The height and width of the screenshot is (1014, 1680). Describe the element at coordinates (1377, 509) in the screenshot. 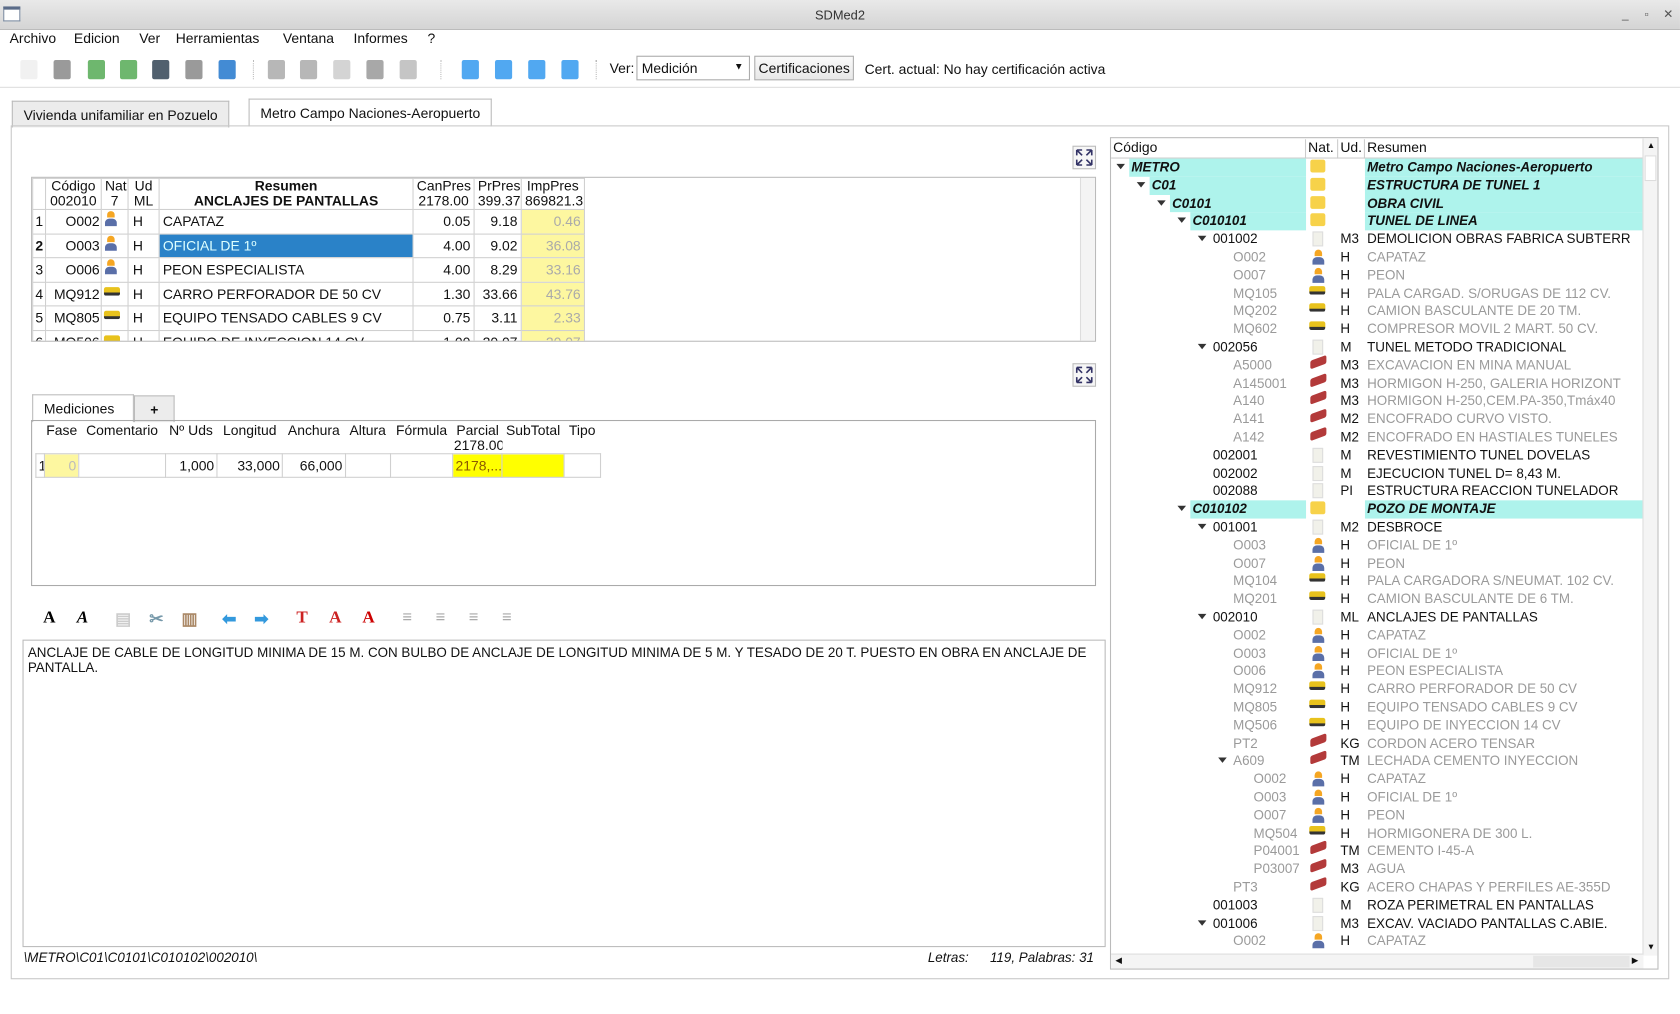

I see `tree-row: C010102 POZO DE MONTAJE` at that location.